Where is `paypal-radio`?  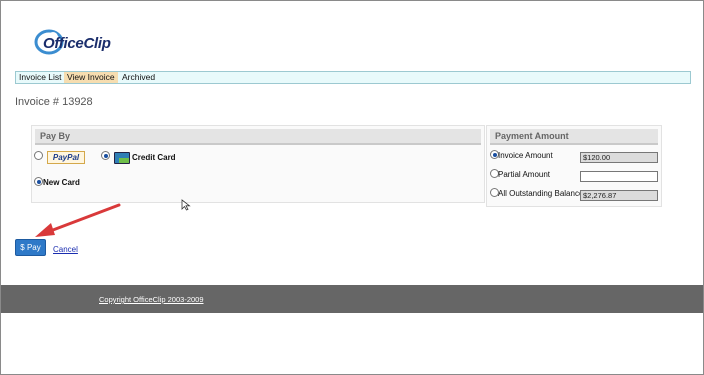
paypal-radio is located at coordinates (38, 155).